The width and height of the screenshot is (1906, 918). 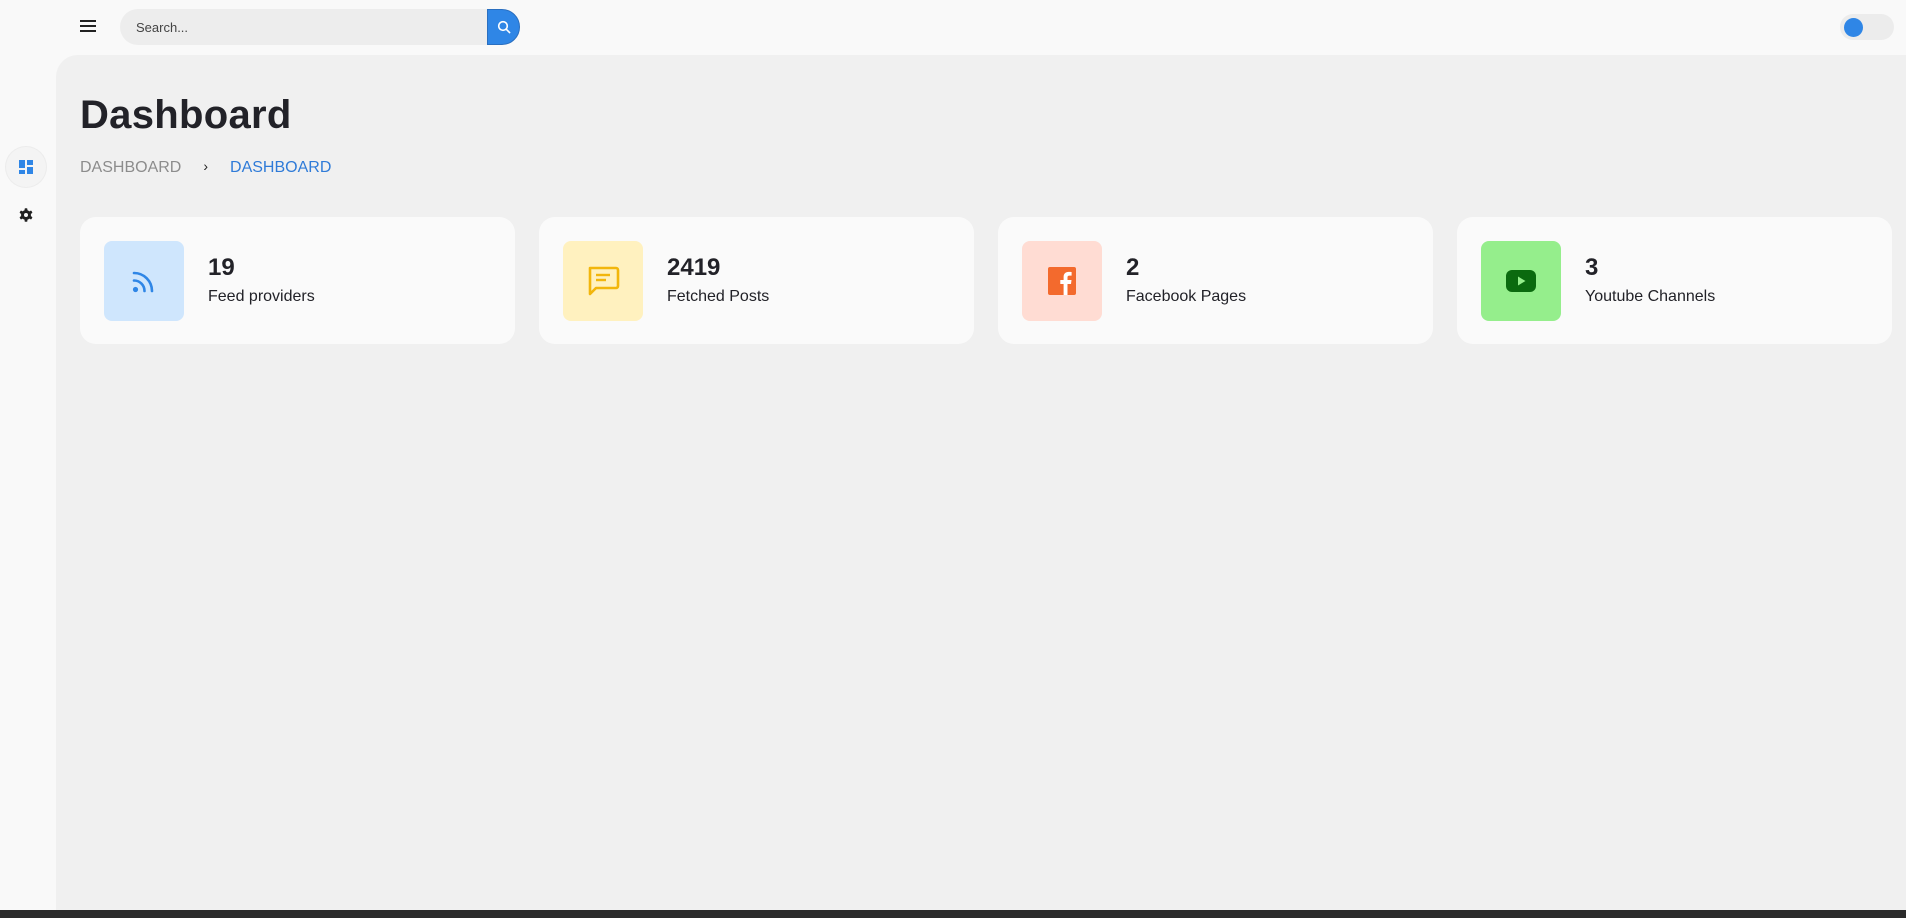 I want to click on search-bar, so click(x=320, y=27).